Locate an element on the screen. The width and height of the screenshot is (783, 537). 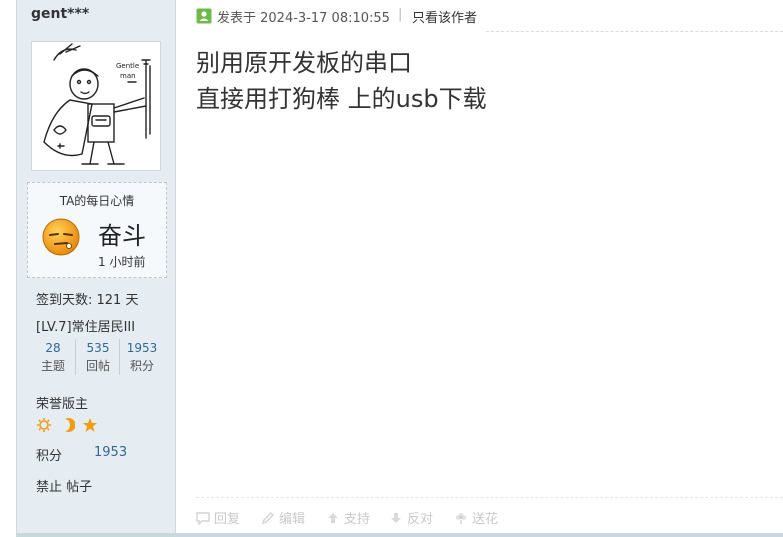
moon-medal-icon is located at coordinates (67, 425).